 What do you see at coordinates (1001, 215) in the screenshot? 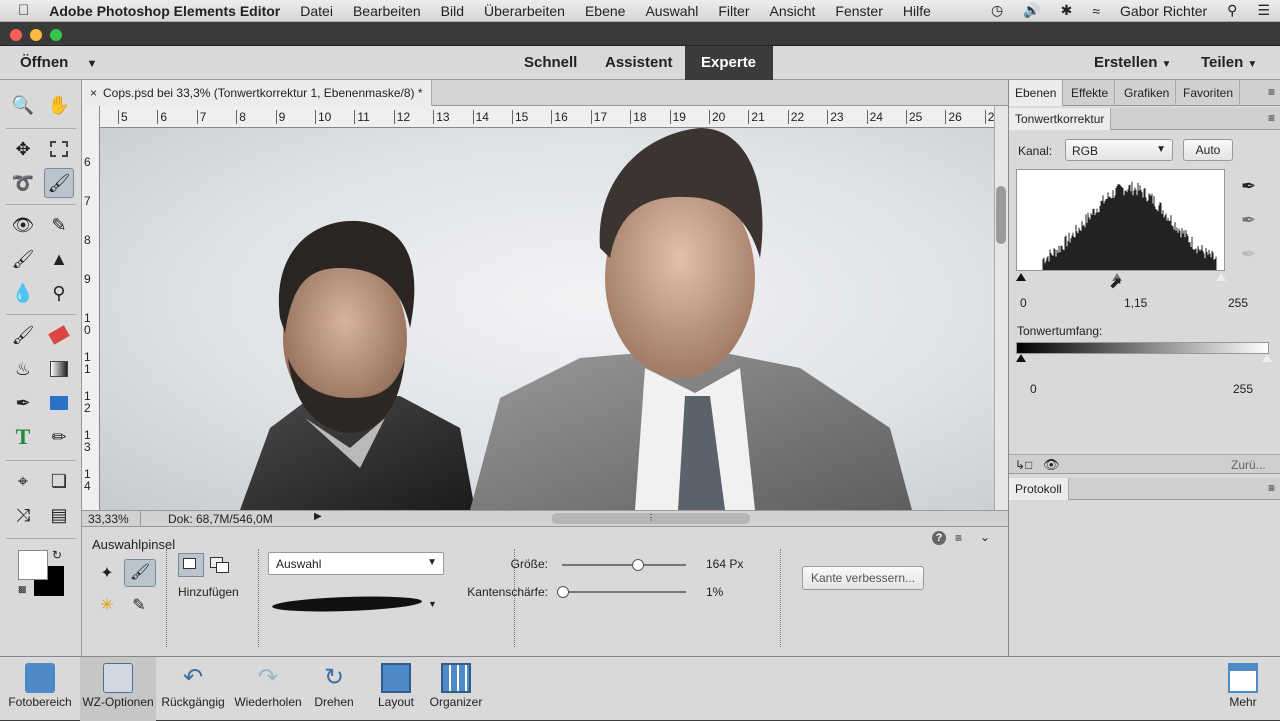
I see `scrollbar-thumb` at bounding box center [1001, 215].